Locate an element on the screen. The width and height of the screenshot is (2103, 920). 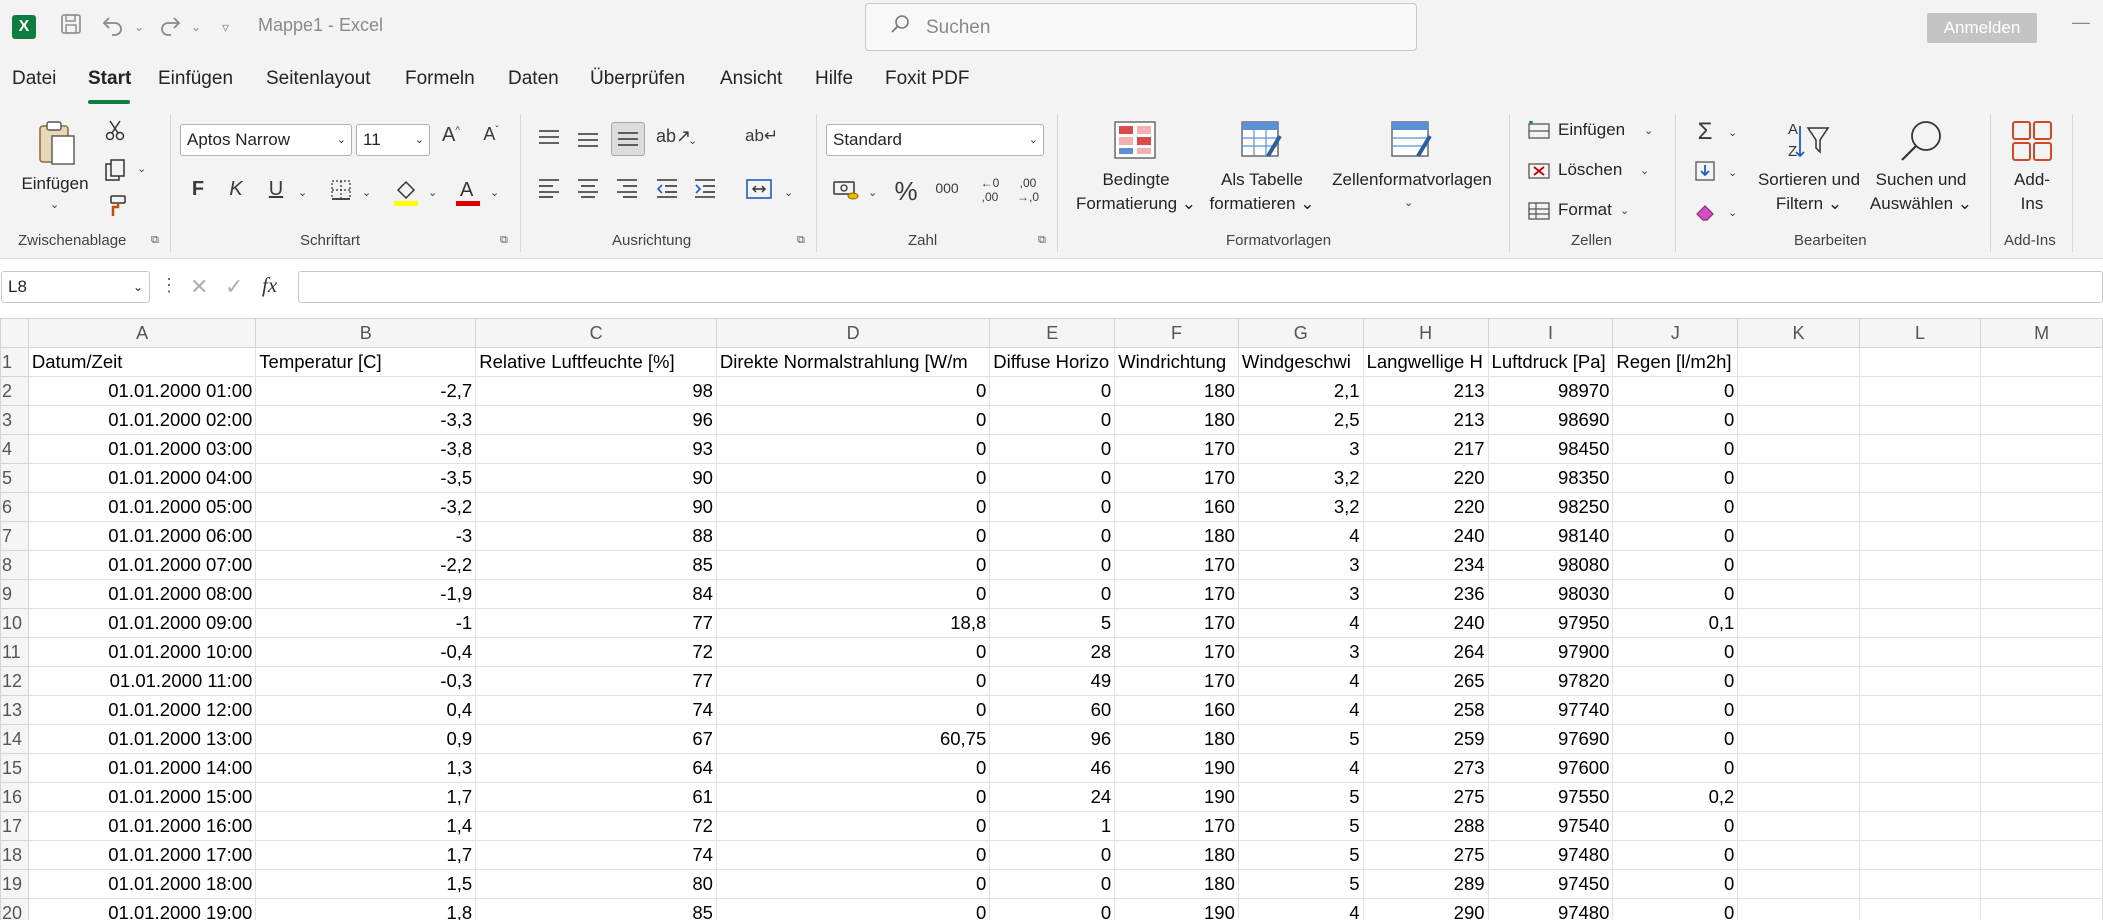
row-header: 15 is located at coordinates (14, 768).